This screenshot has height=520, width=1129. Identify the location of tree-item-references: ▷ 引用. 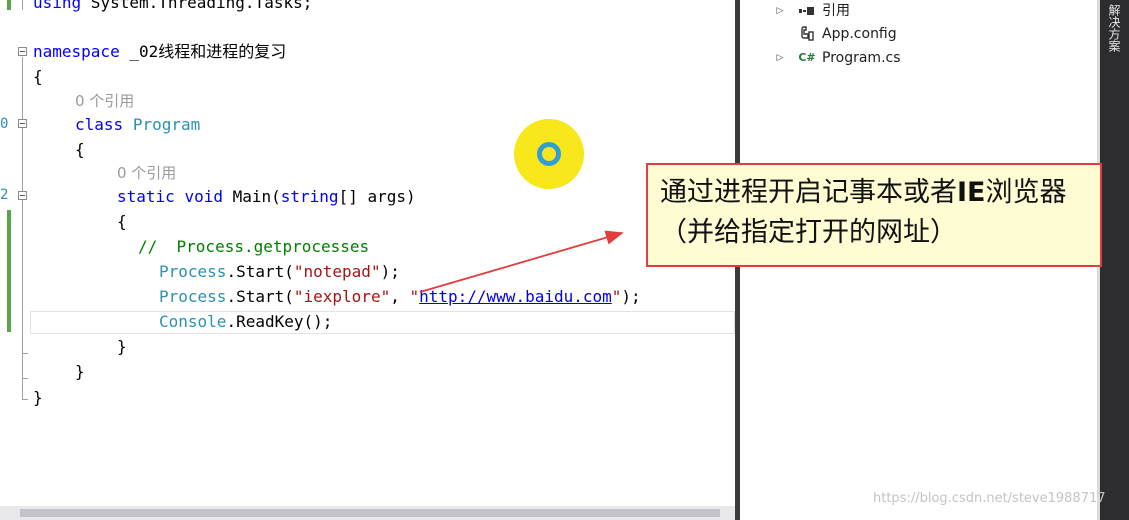
(812, 11).